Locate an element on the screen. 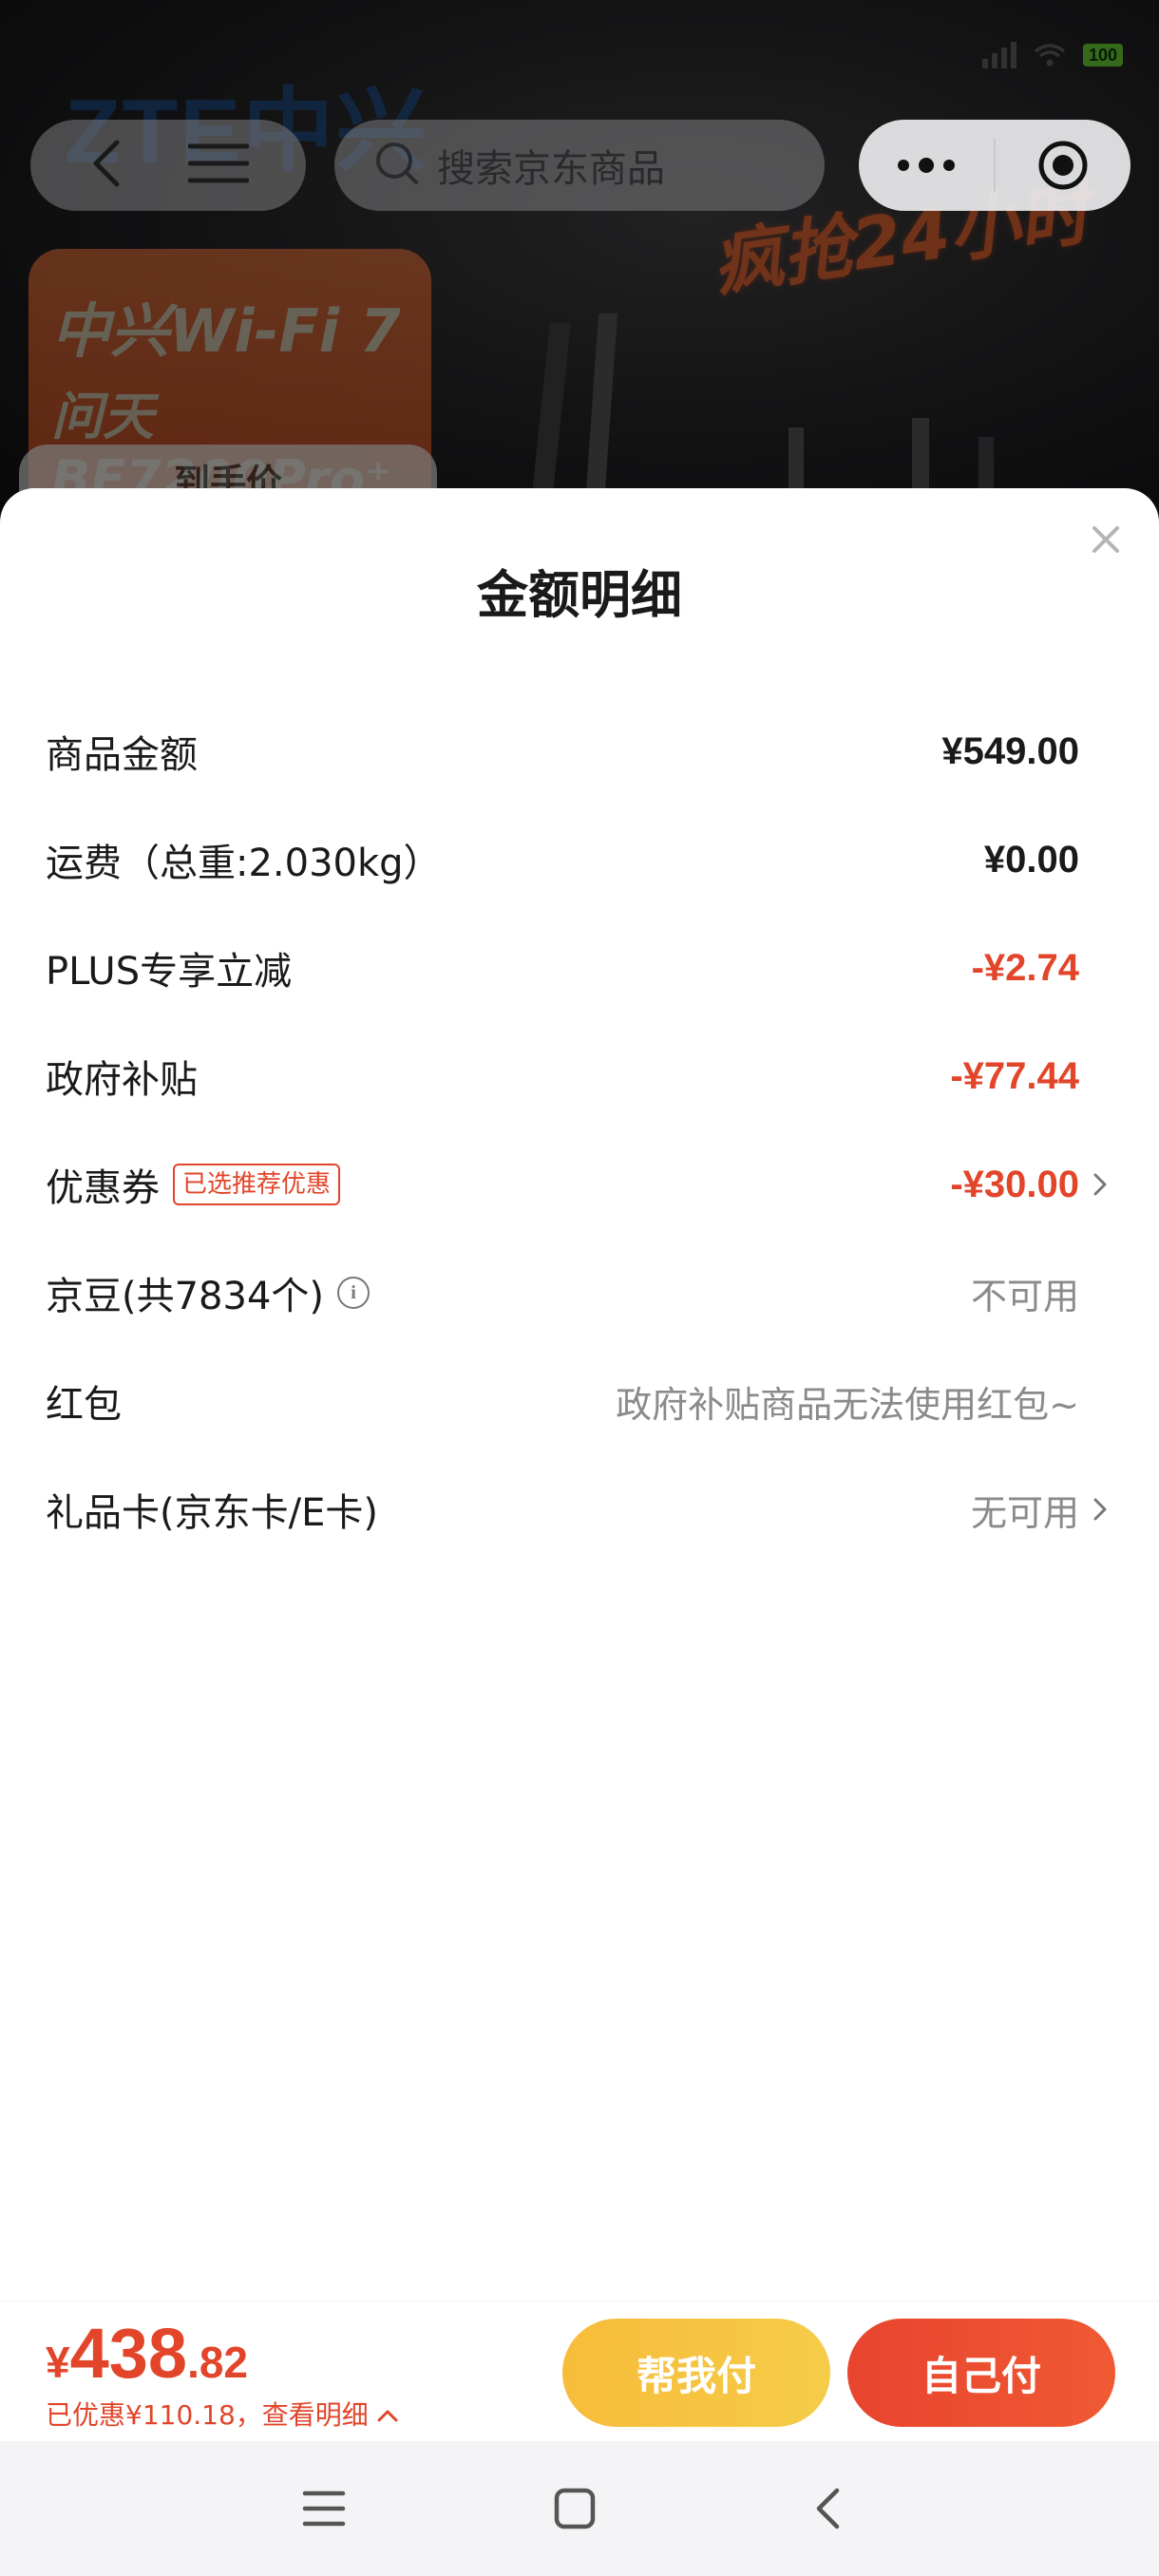 The width and height of the screenshot is (1159, 2576). search-placeholder: 搜索京东商品 is located at coordinates (551, 169).